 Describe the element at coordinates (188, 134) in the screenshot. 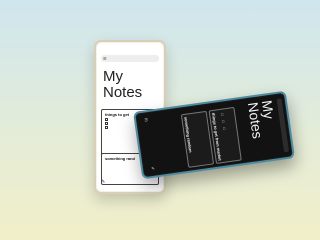

I see `note-card-title: something random` at that location.